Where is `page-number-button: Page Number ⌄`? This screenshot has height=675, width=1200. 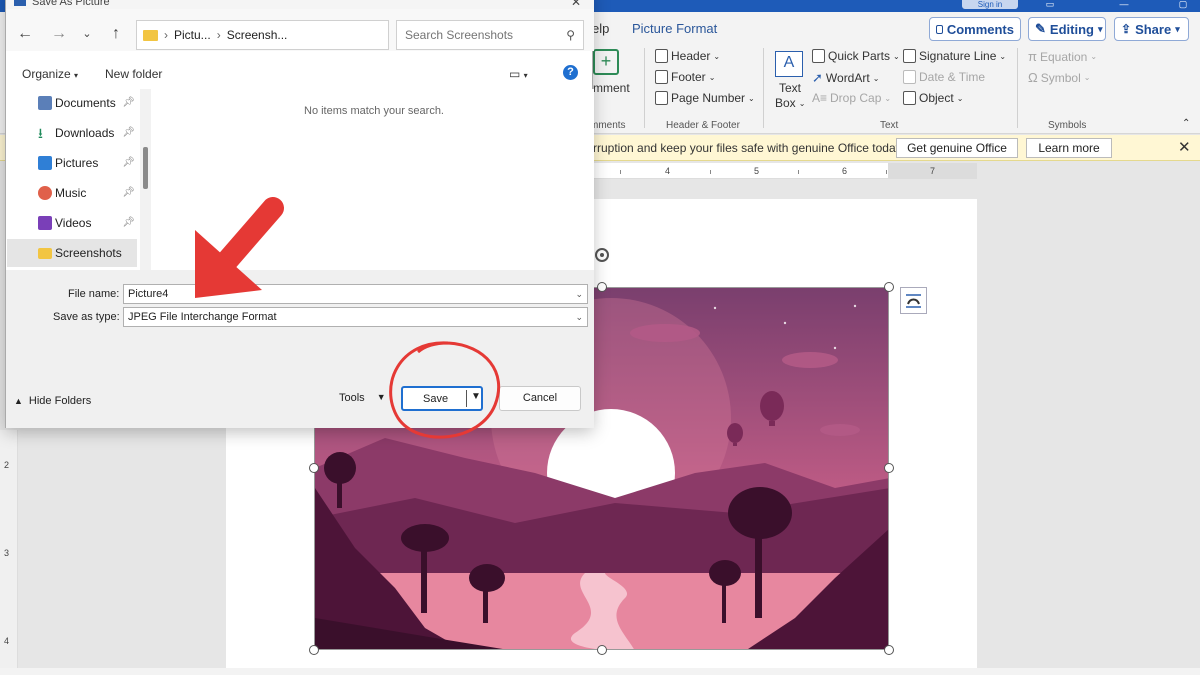
page-number-button: Page Number ⌄ is located at coordinates (705, 98).